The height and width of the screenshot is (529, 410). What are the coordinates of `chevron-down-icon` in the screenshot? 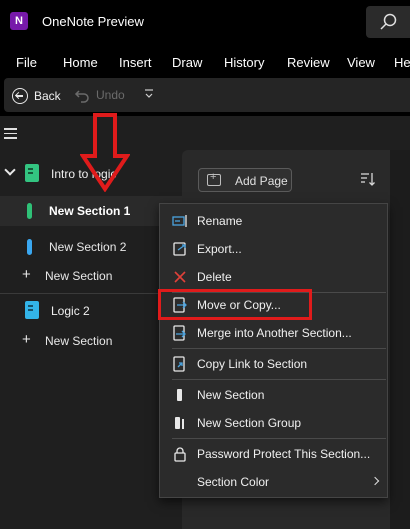 It's located at (10, 170).